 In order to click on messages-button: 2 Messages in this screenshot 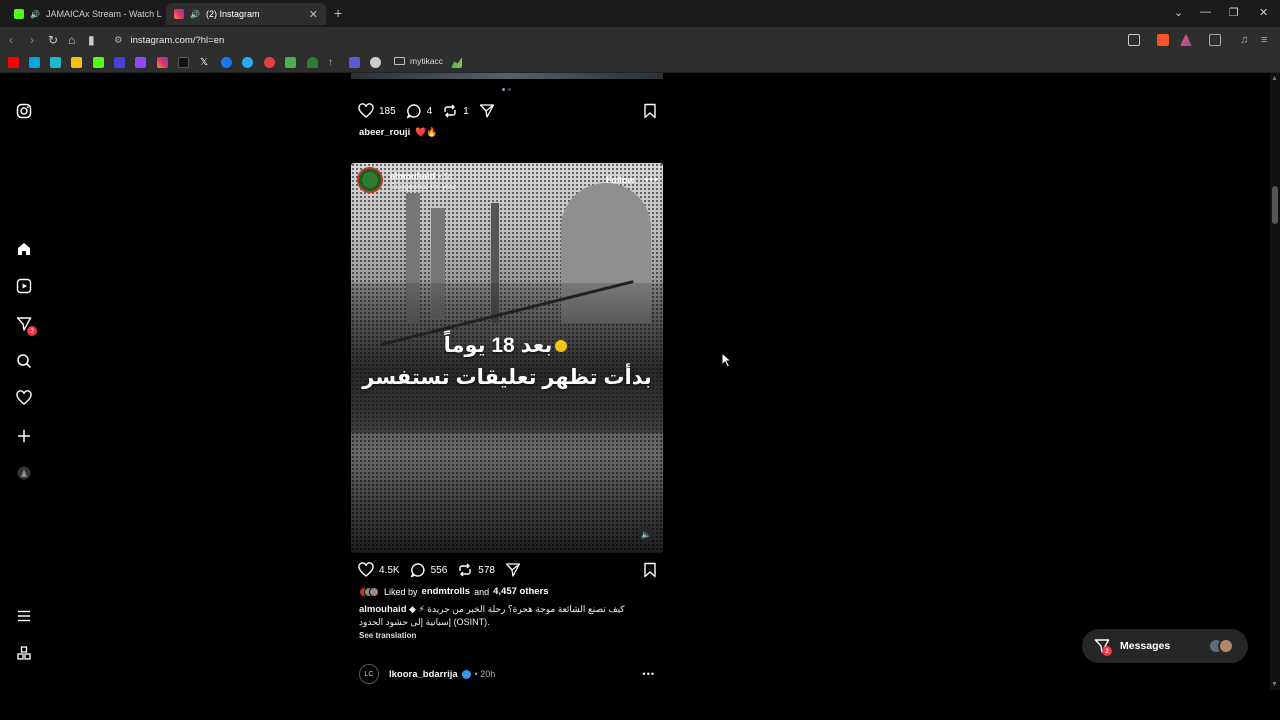, I will do `click(1165, 646)`.